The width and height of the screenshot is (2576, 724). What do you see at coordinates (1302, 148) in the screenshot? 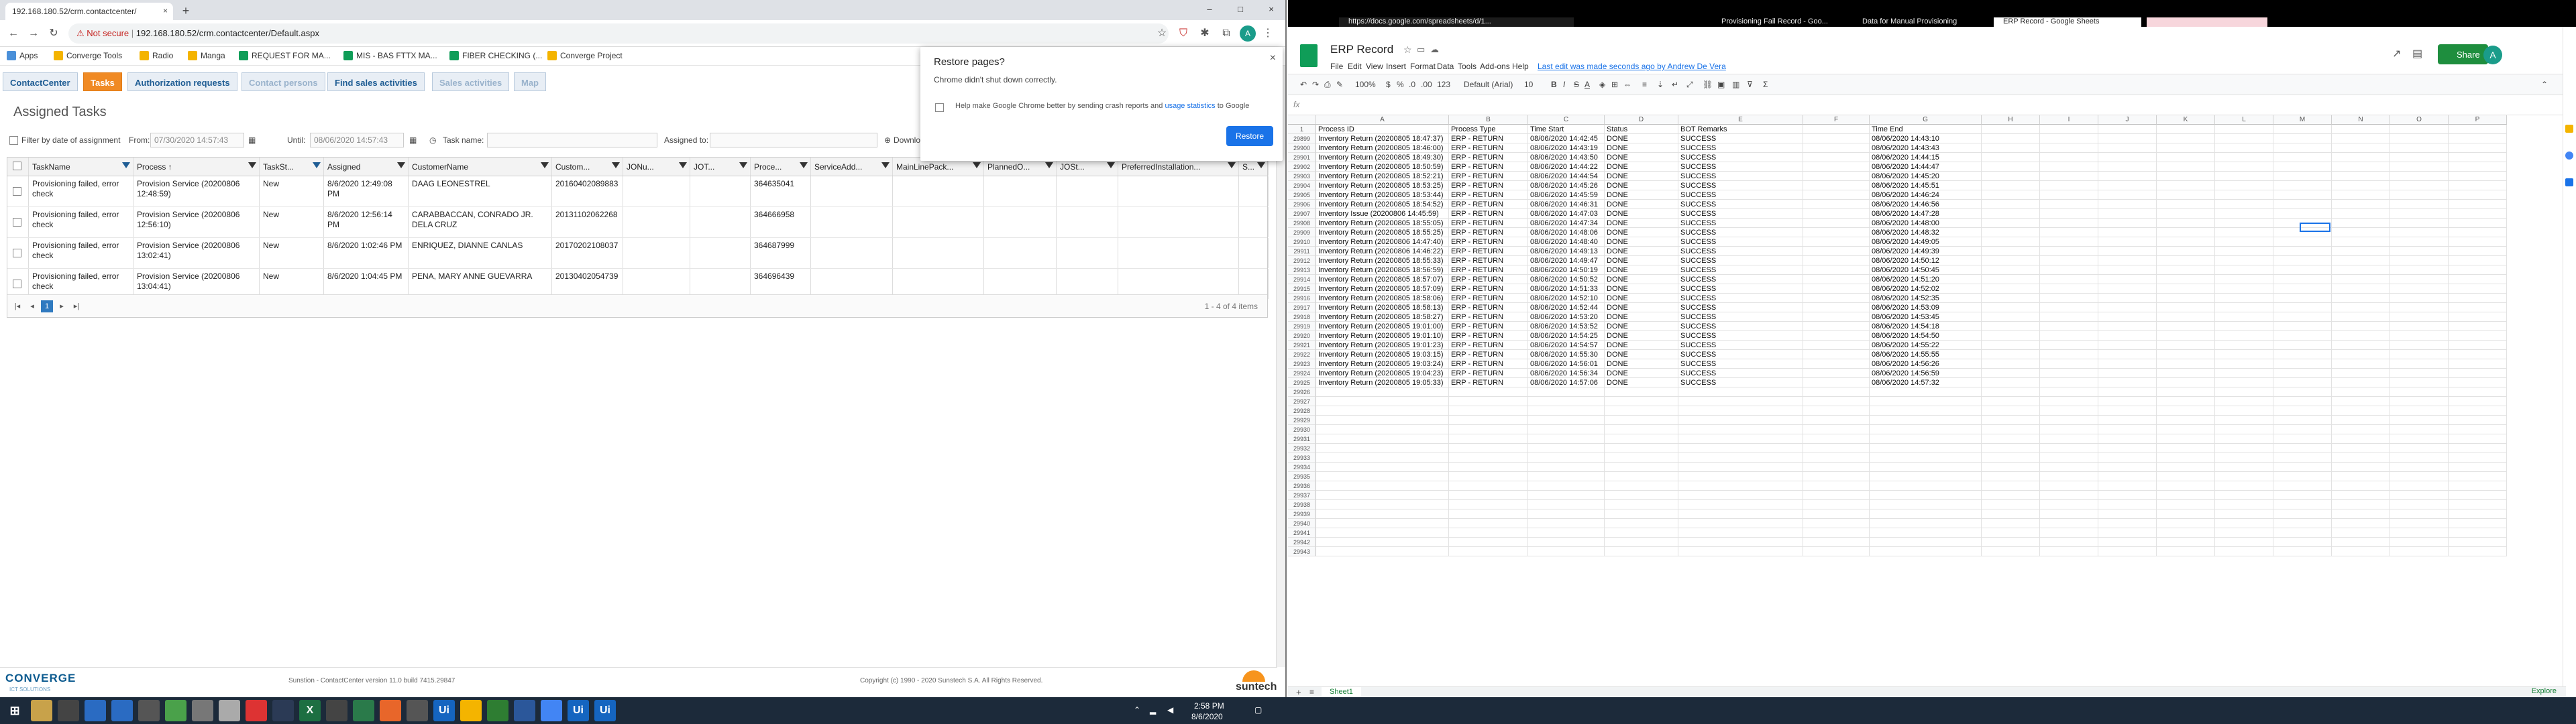
I see `row-header: 29900` at bounding box center [1302, 148].